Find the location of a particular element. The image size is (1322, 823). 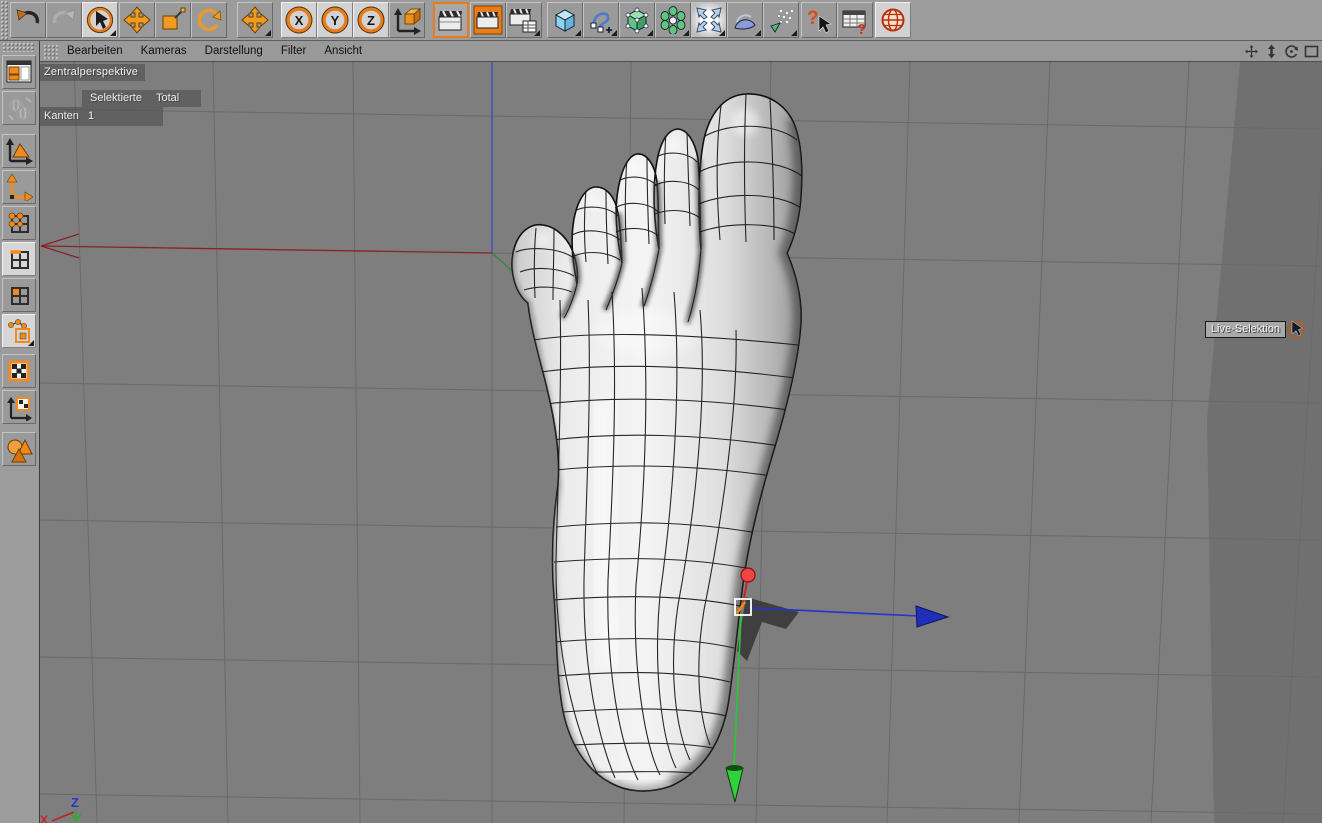

render-settings-button is located at coordinates (524, 20).